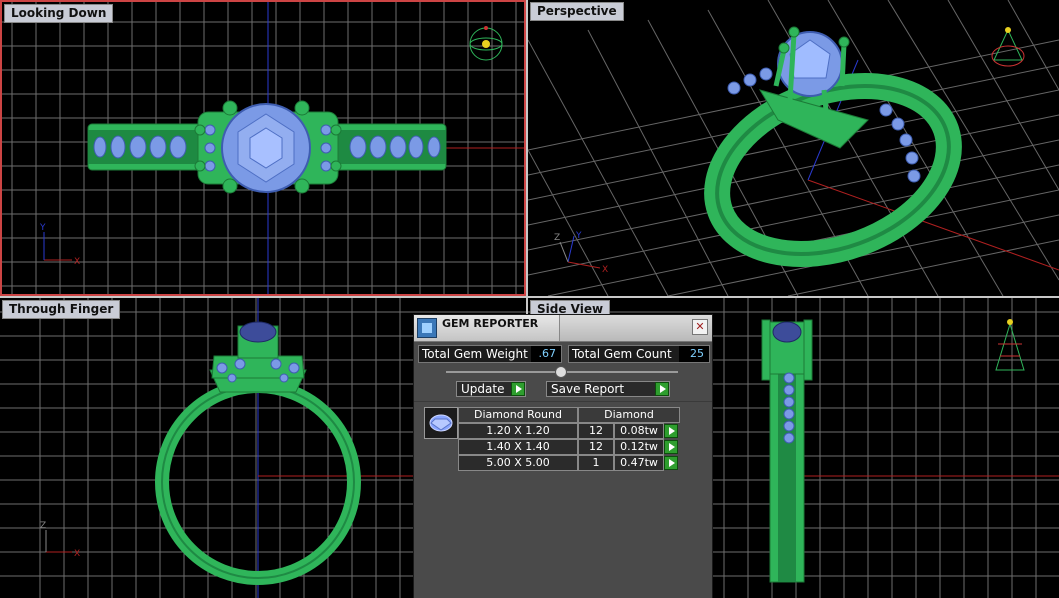  Describe the element at coordinates (61, 309) in the screenshot. I see `viewport-label-through-finger: Through Finger` at that location.